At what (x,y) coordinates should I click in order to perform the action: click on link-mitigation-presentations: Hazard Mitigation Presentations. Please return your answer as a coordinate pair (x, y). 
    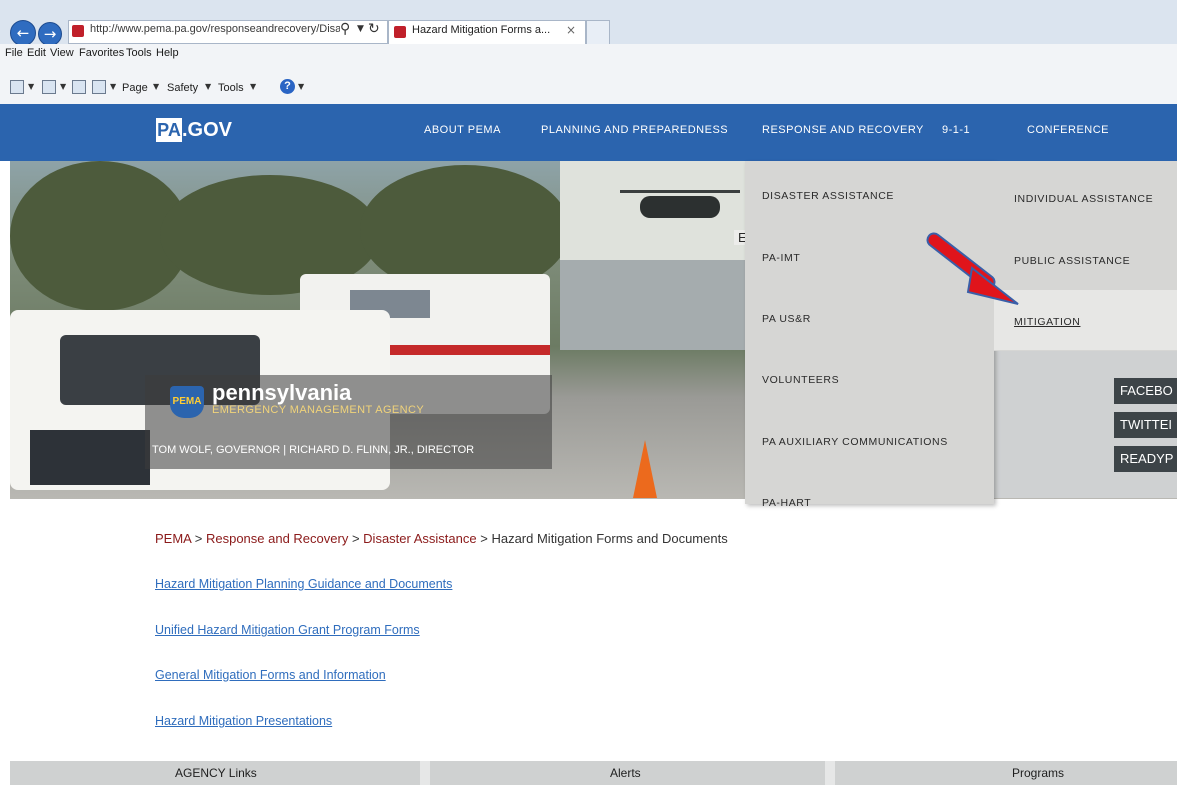
    Looking at the image, I should click on (243, 721).